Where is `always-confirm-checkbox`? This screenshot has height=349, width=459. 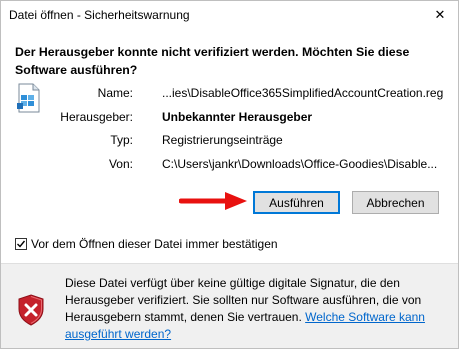
always-confirm-checkbox is located at coordinates (21, 244).